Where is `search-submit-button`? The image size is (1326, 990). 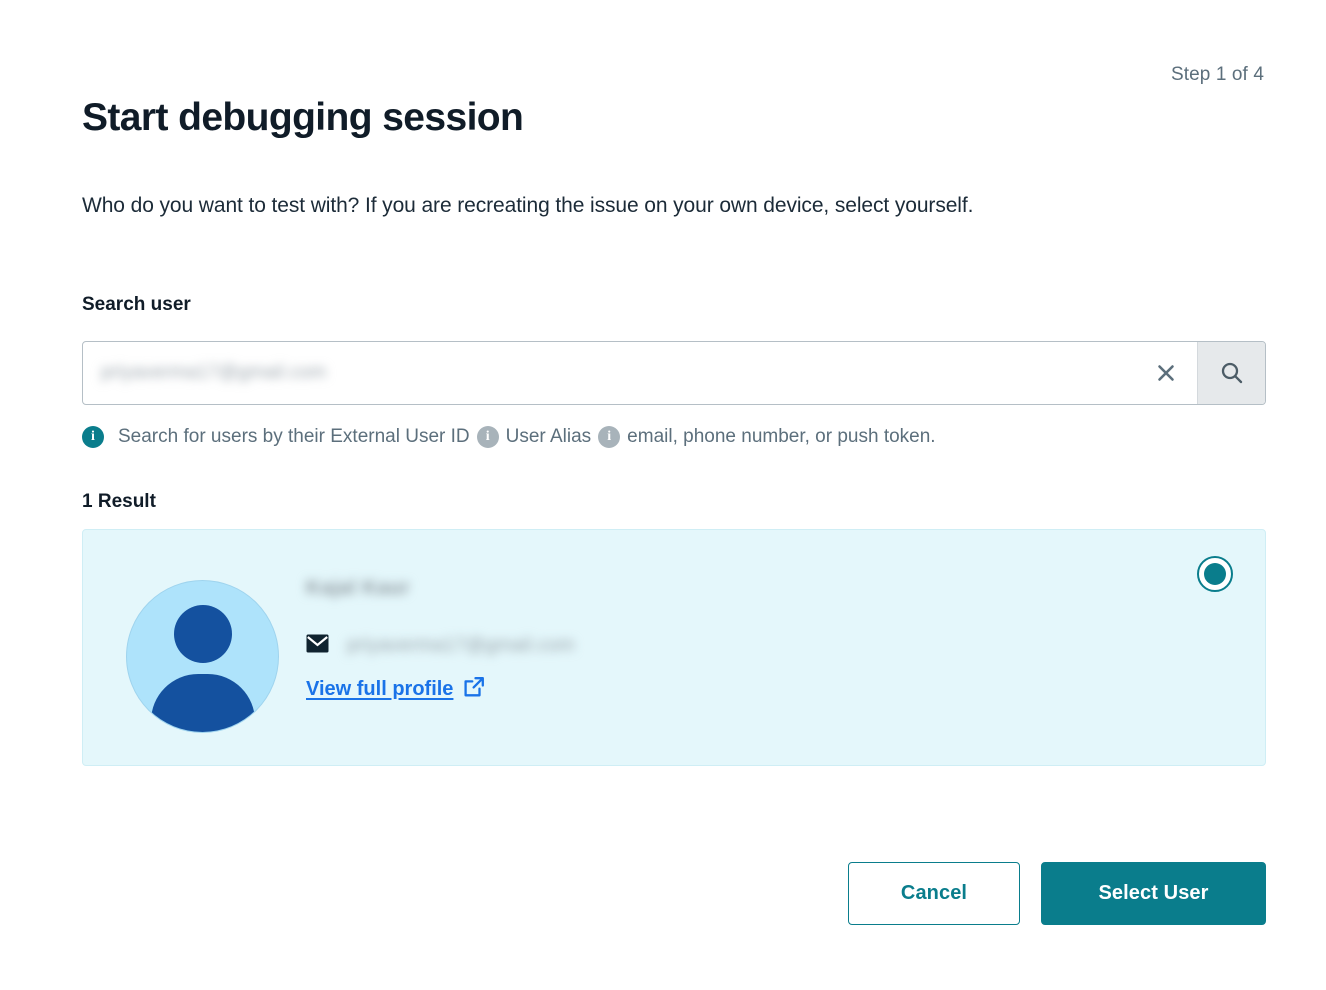 search-submit-button is located at coordinates (1231, 373).